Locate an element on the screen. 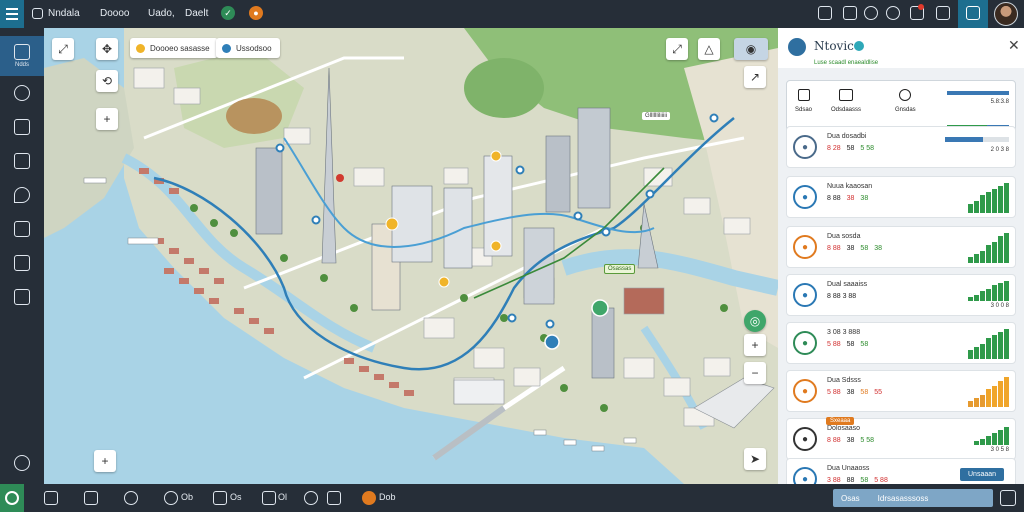 This screenshot has width=1024, height=512. summary-item-1: Sdsao is located at coordinates (803, 101).